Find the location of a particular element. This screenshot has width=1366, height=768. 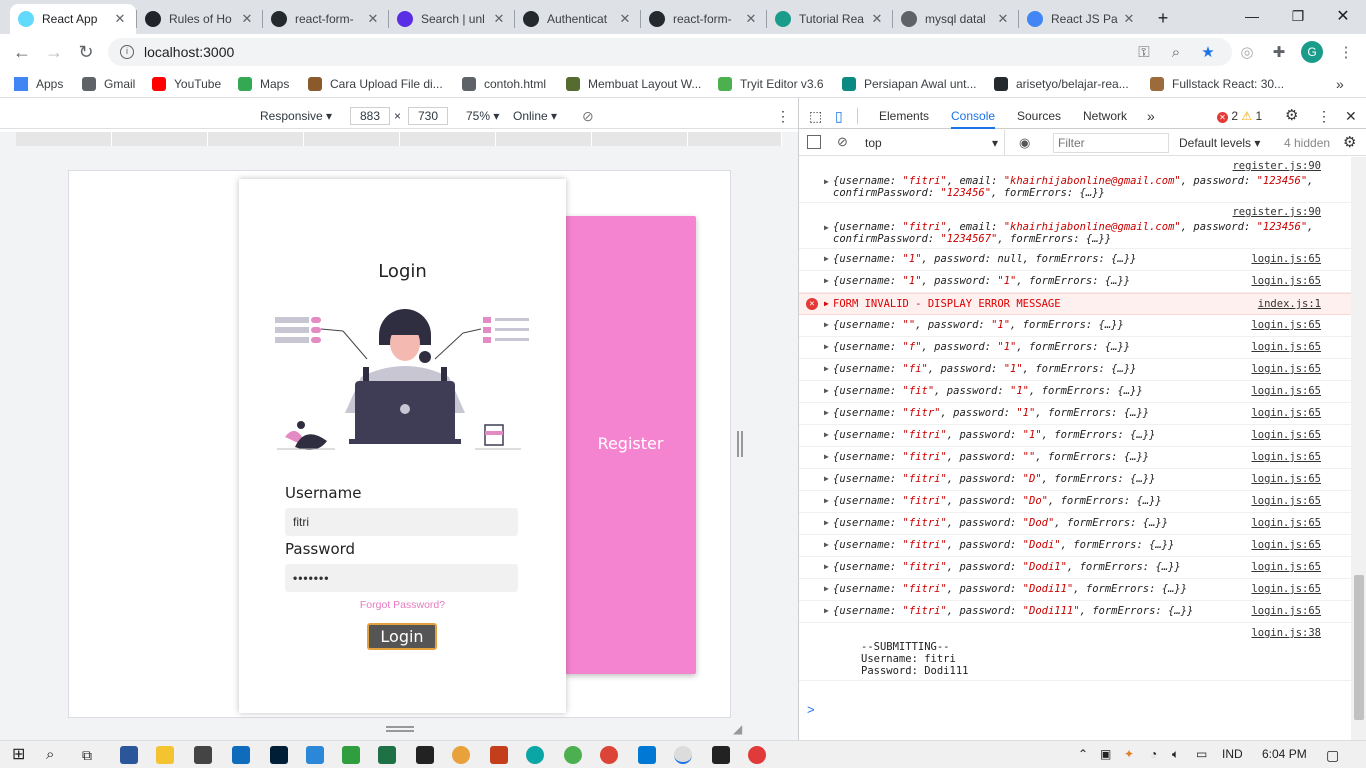

minimize-icon: — is located at coordinates (1252, 16).